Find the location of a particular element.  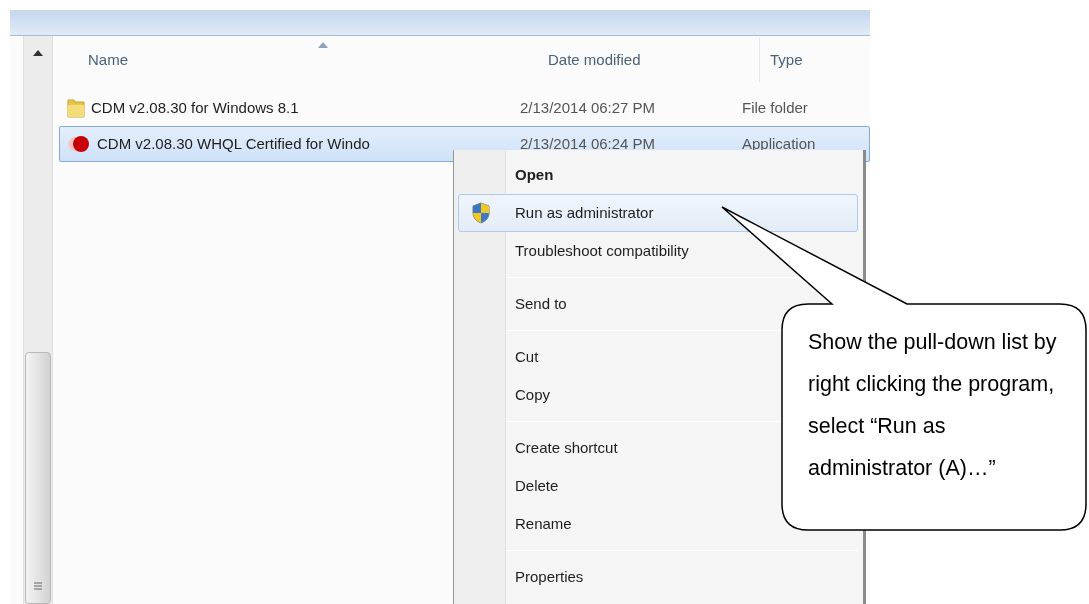

scroll-up-arrow-icon is located at coordinates (38, 53).